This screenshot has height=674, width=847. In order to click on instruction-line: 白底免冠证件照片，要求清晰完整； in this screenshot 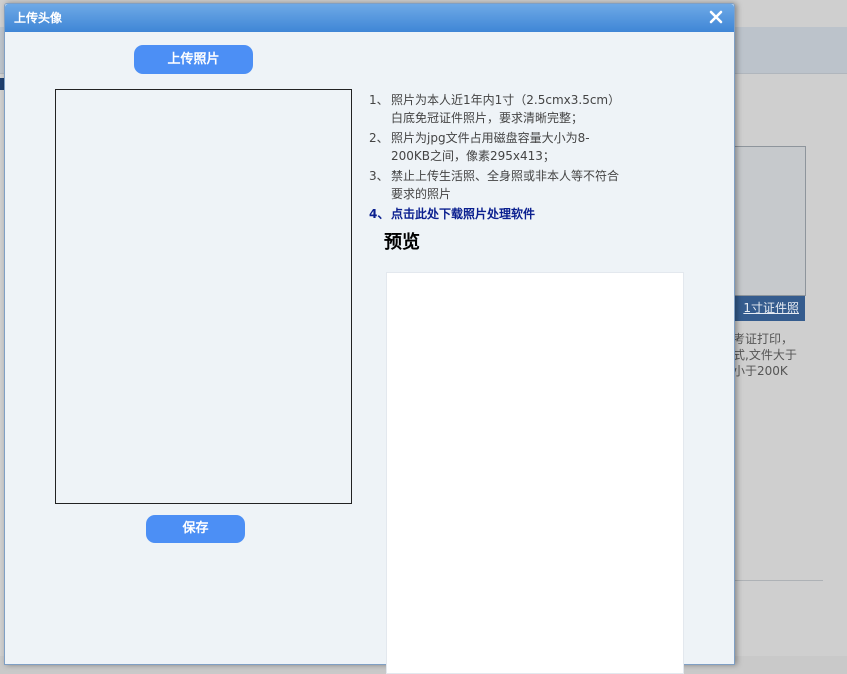, I will do `click(487, 118)`.